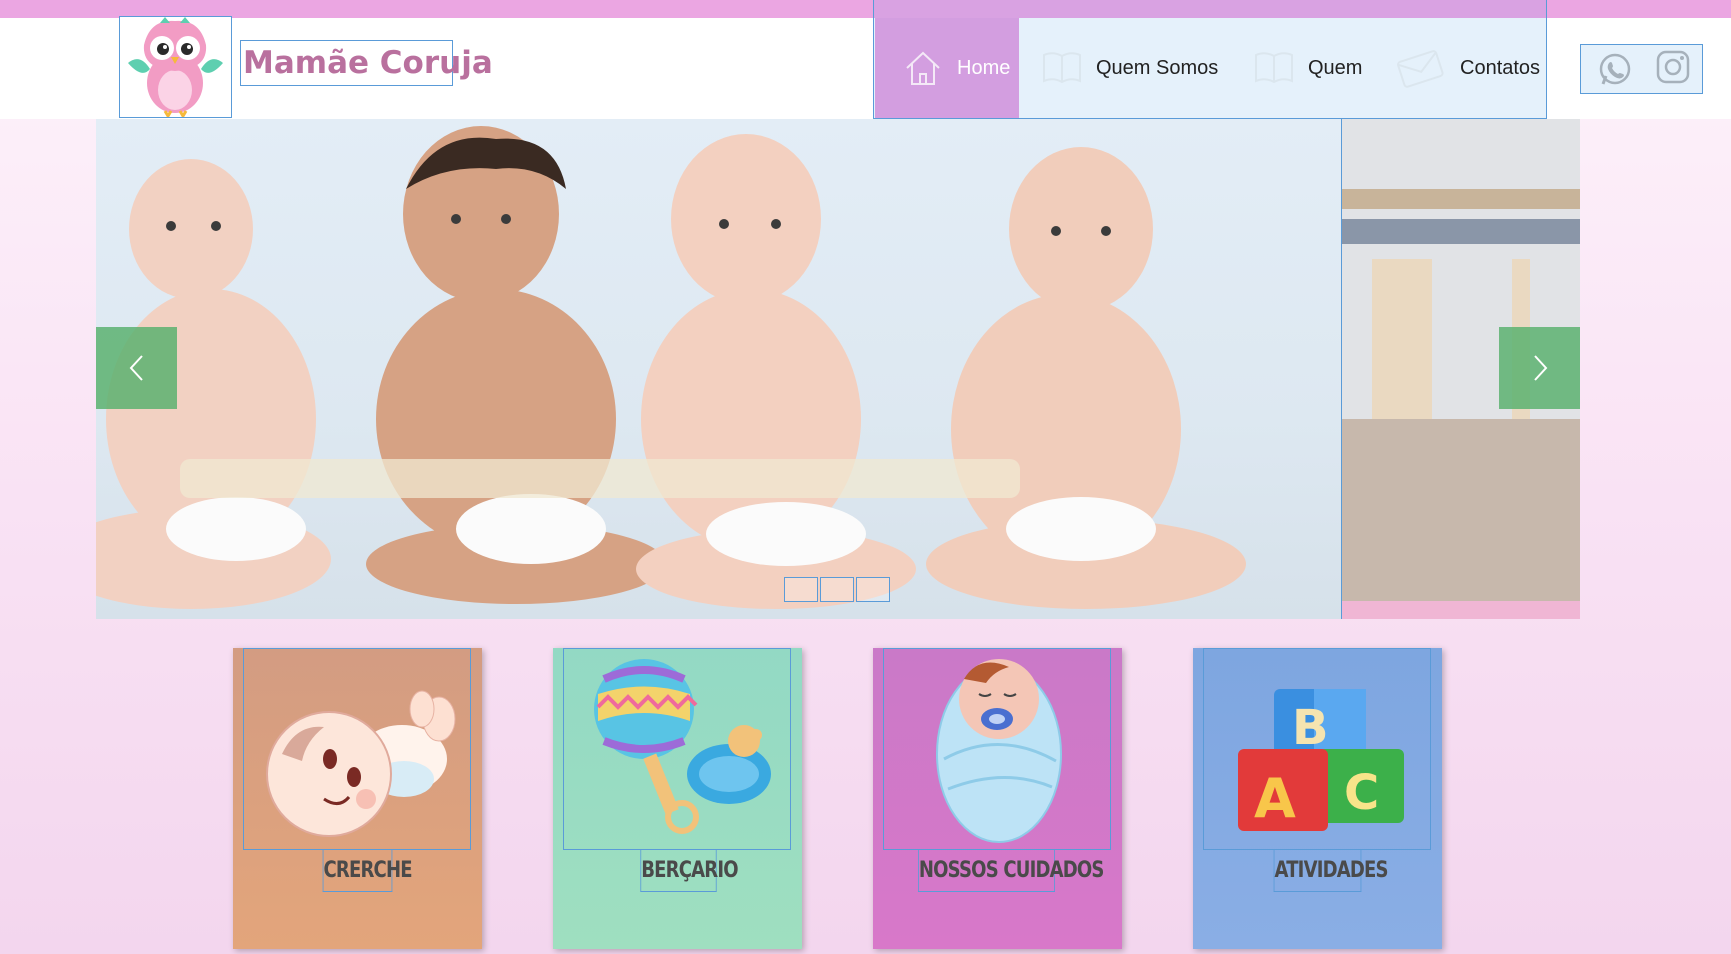  I want to click on svg-text: C, so click(1361, 793).